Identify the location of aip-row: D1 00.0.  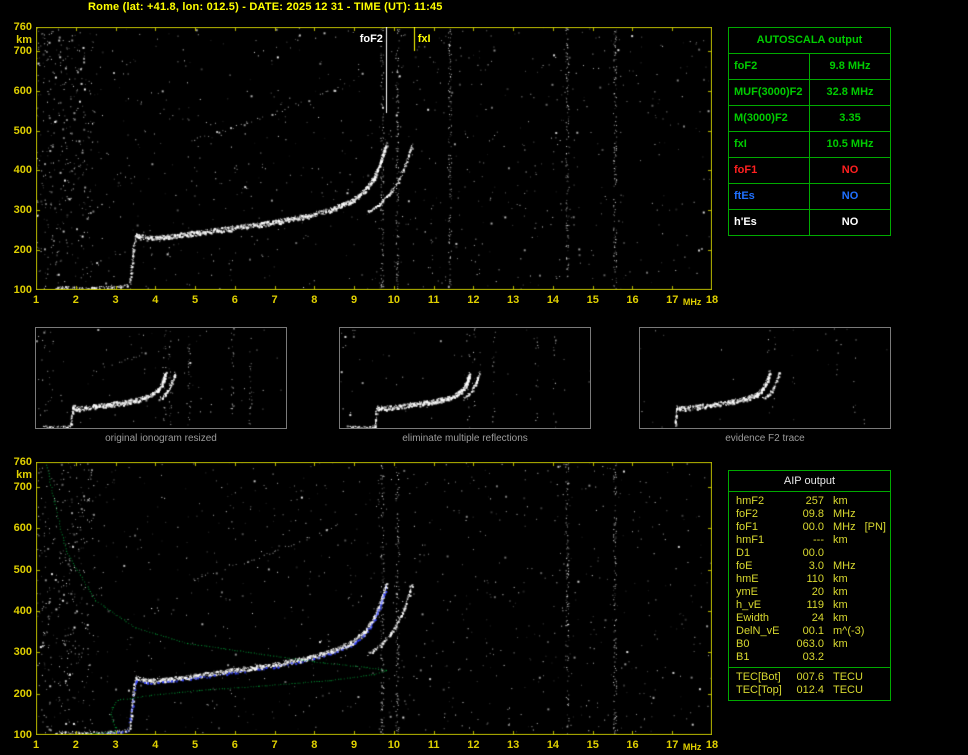
(811, 553).